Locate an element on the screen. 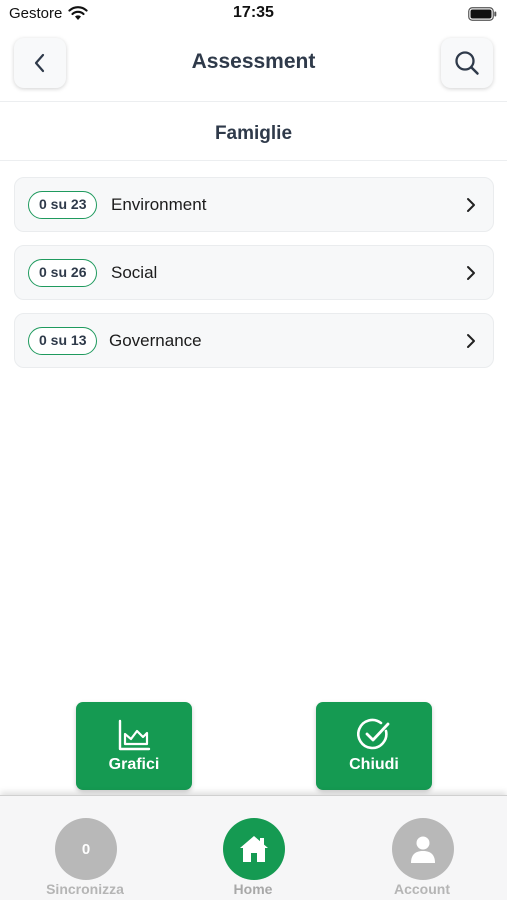 This screenshot has width=507, height=900. tab-sincronizza: 0 Sincronizza is located at coordinates (85, 858).